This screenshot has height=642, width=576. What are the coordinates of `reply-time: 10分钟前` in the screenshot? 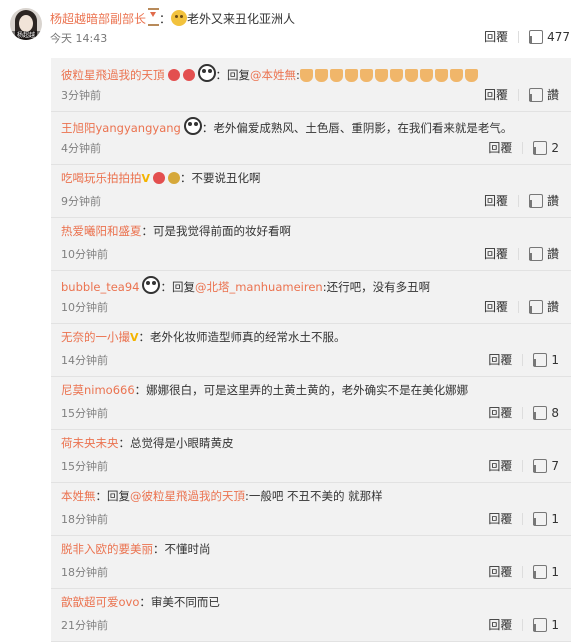 It's located at (84, 254).